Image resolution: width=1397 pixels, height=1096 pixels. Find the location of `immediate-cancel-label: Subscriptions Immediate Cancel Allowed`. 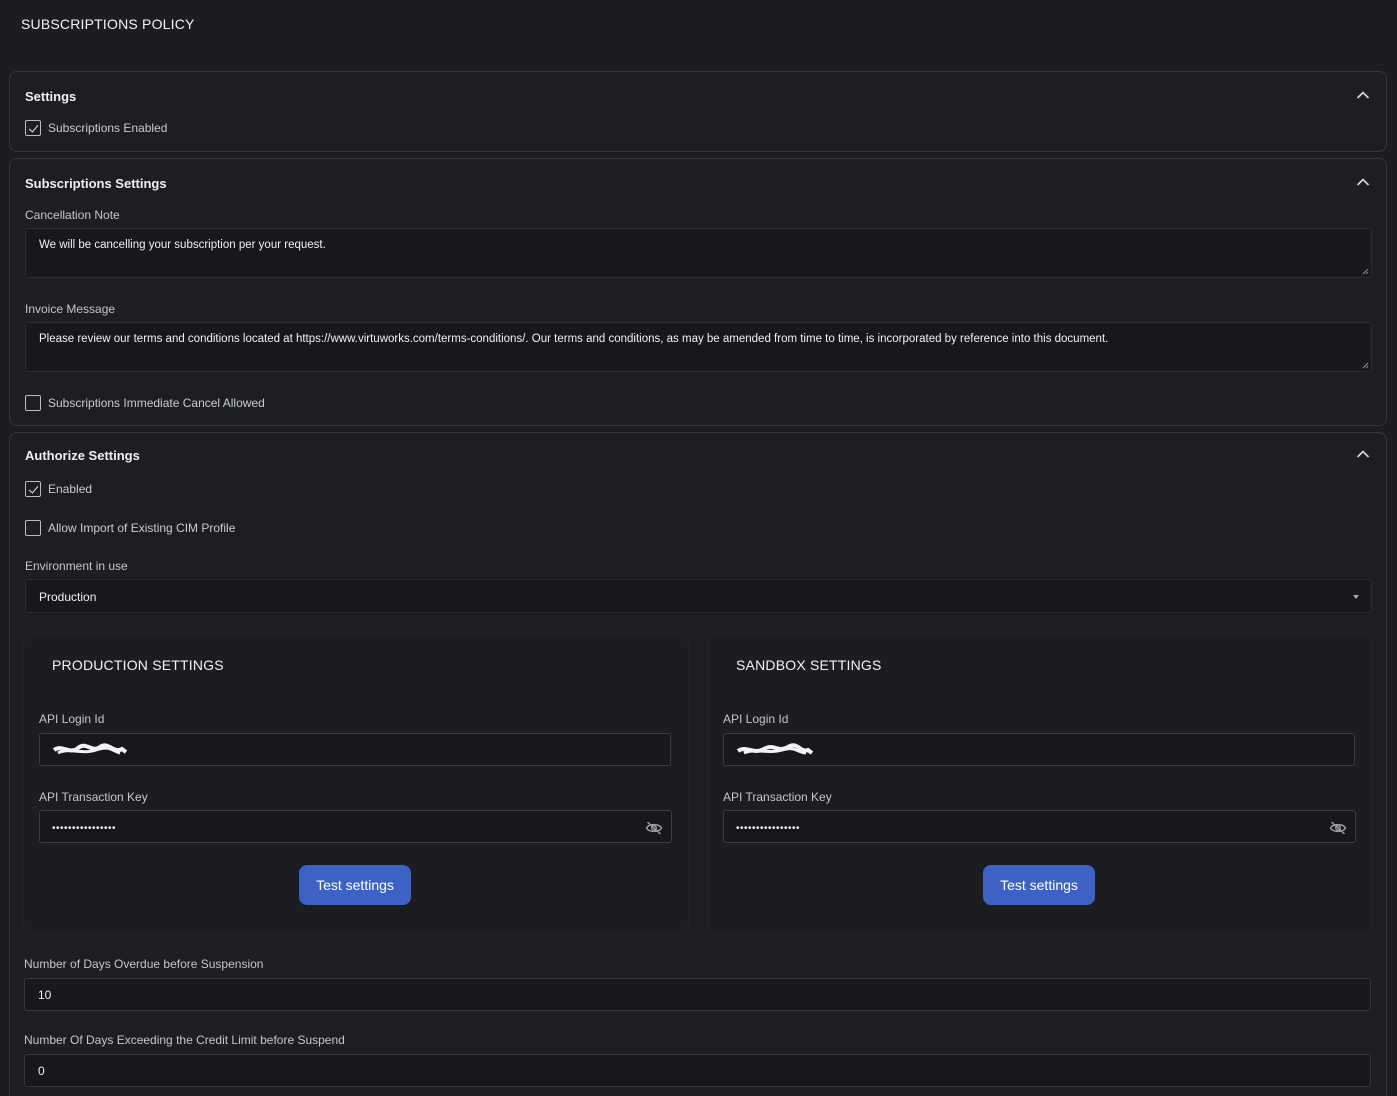

immediate-cancel-label: Subscriptions Immediate Cancel Allowed is located at coordinates (156, 403).